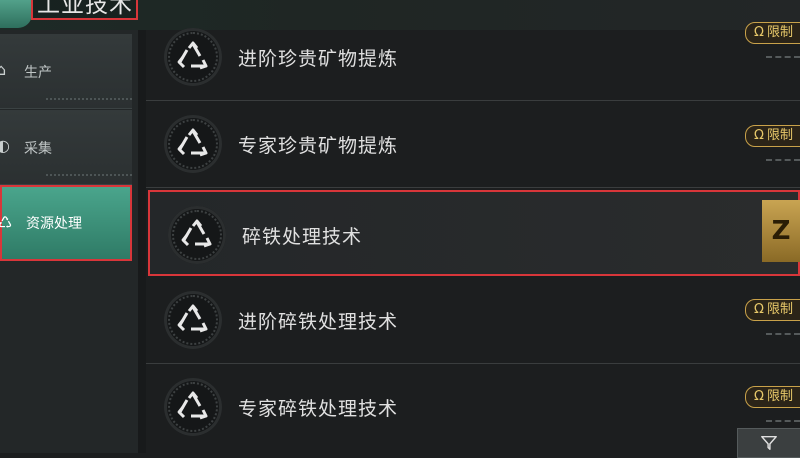  Describe the element at coordinates (318, 409) in the screenshot. I see `tech-name: 专家碎铁处理技术` at that location.